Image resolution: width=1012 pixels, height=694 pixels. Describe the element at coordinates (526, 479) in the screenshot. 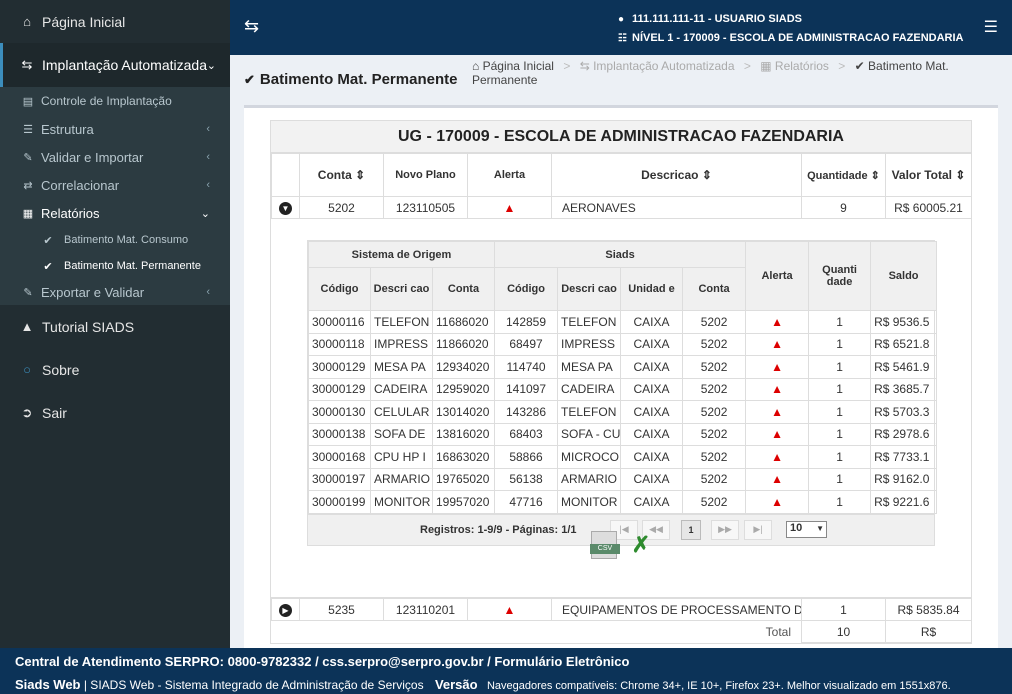

I see `cell-codigo-siads: 56138` at that location.